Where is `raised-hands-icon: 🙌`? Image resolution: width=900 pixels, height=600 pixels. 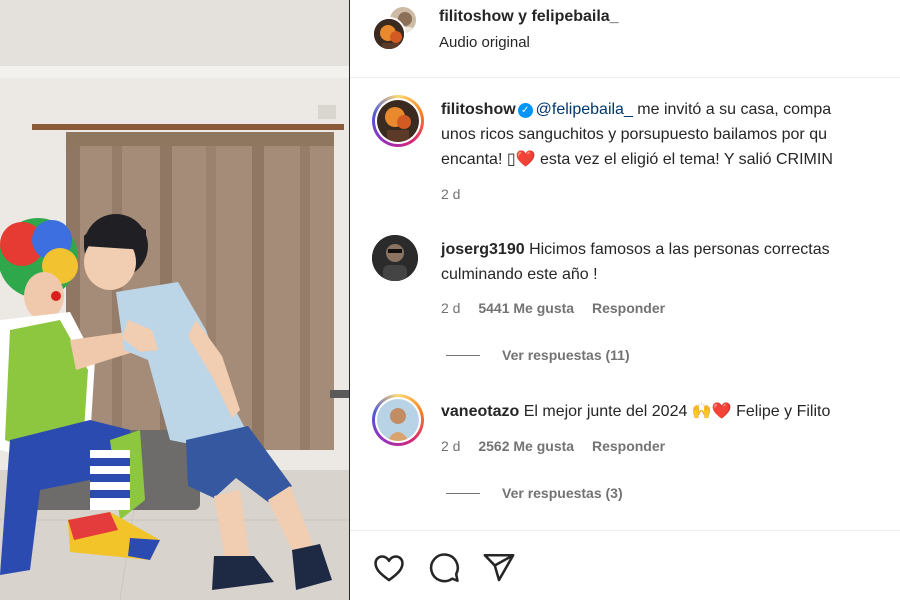
raised-hands-icon: 🙌 is located at coordinates (701, 411).